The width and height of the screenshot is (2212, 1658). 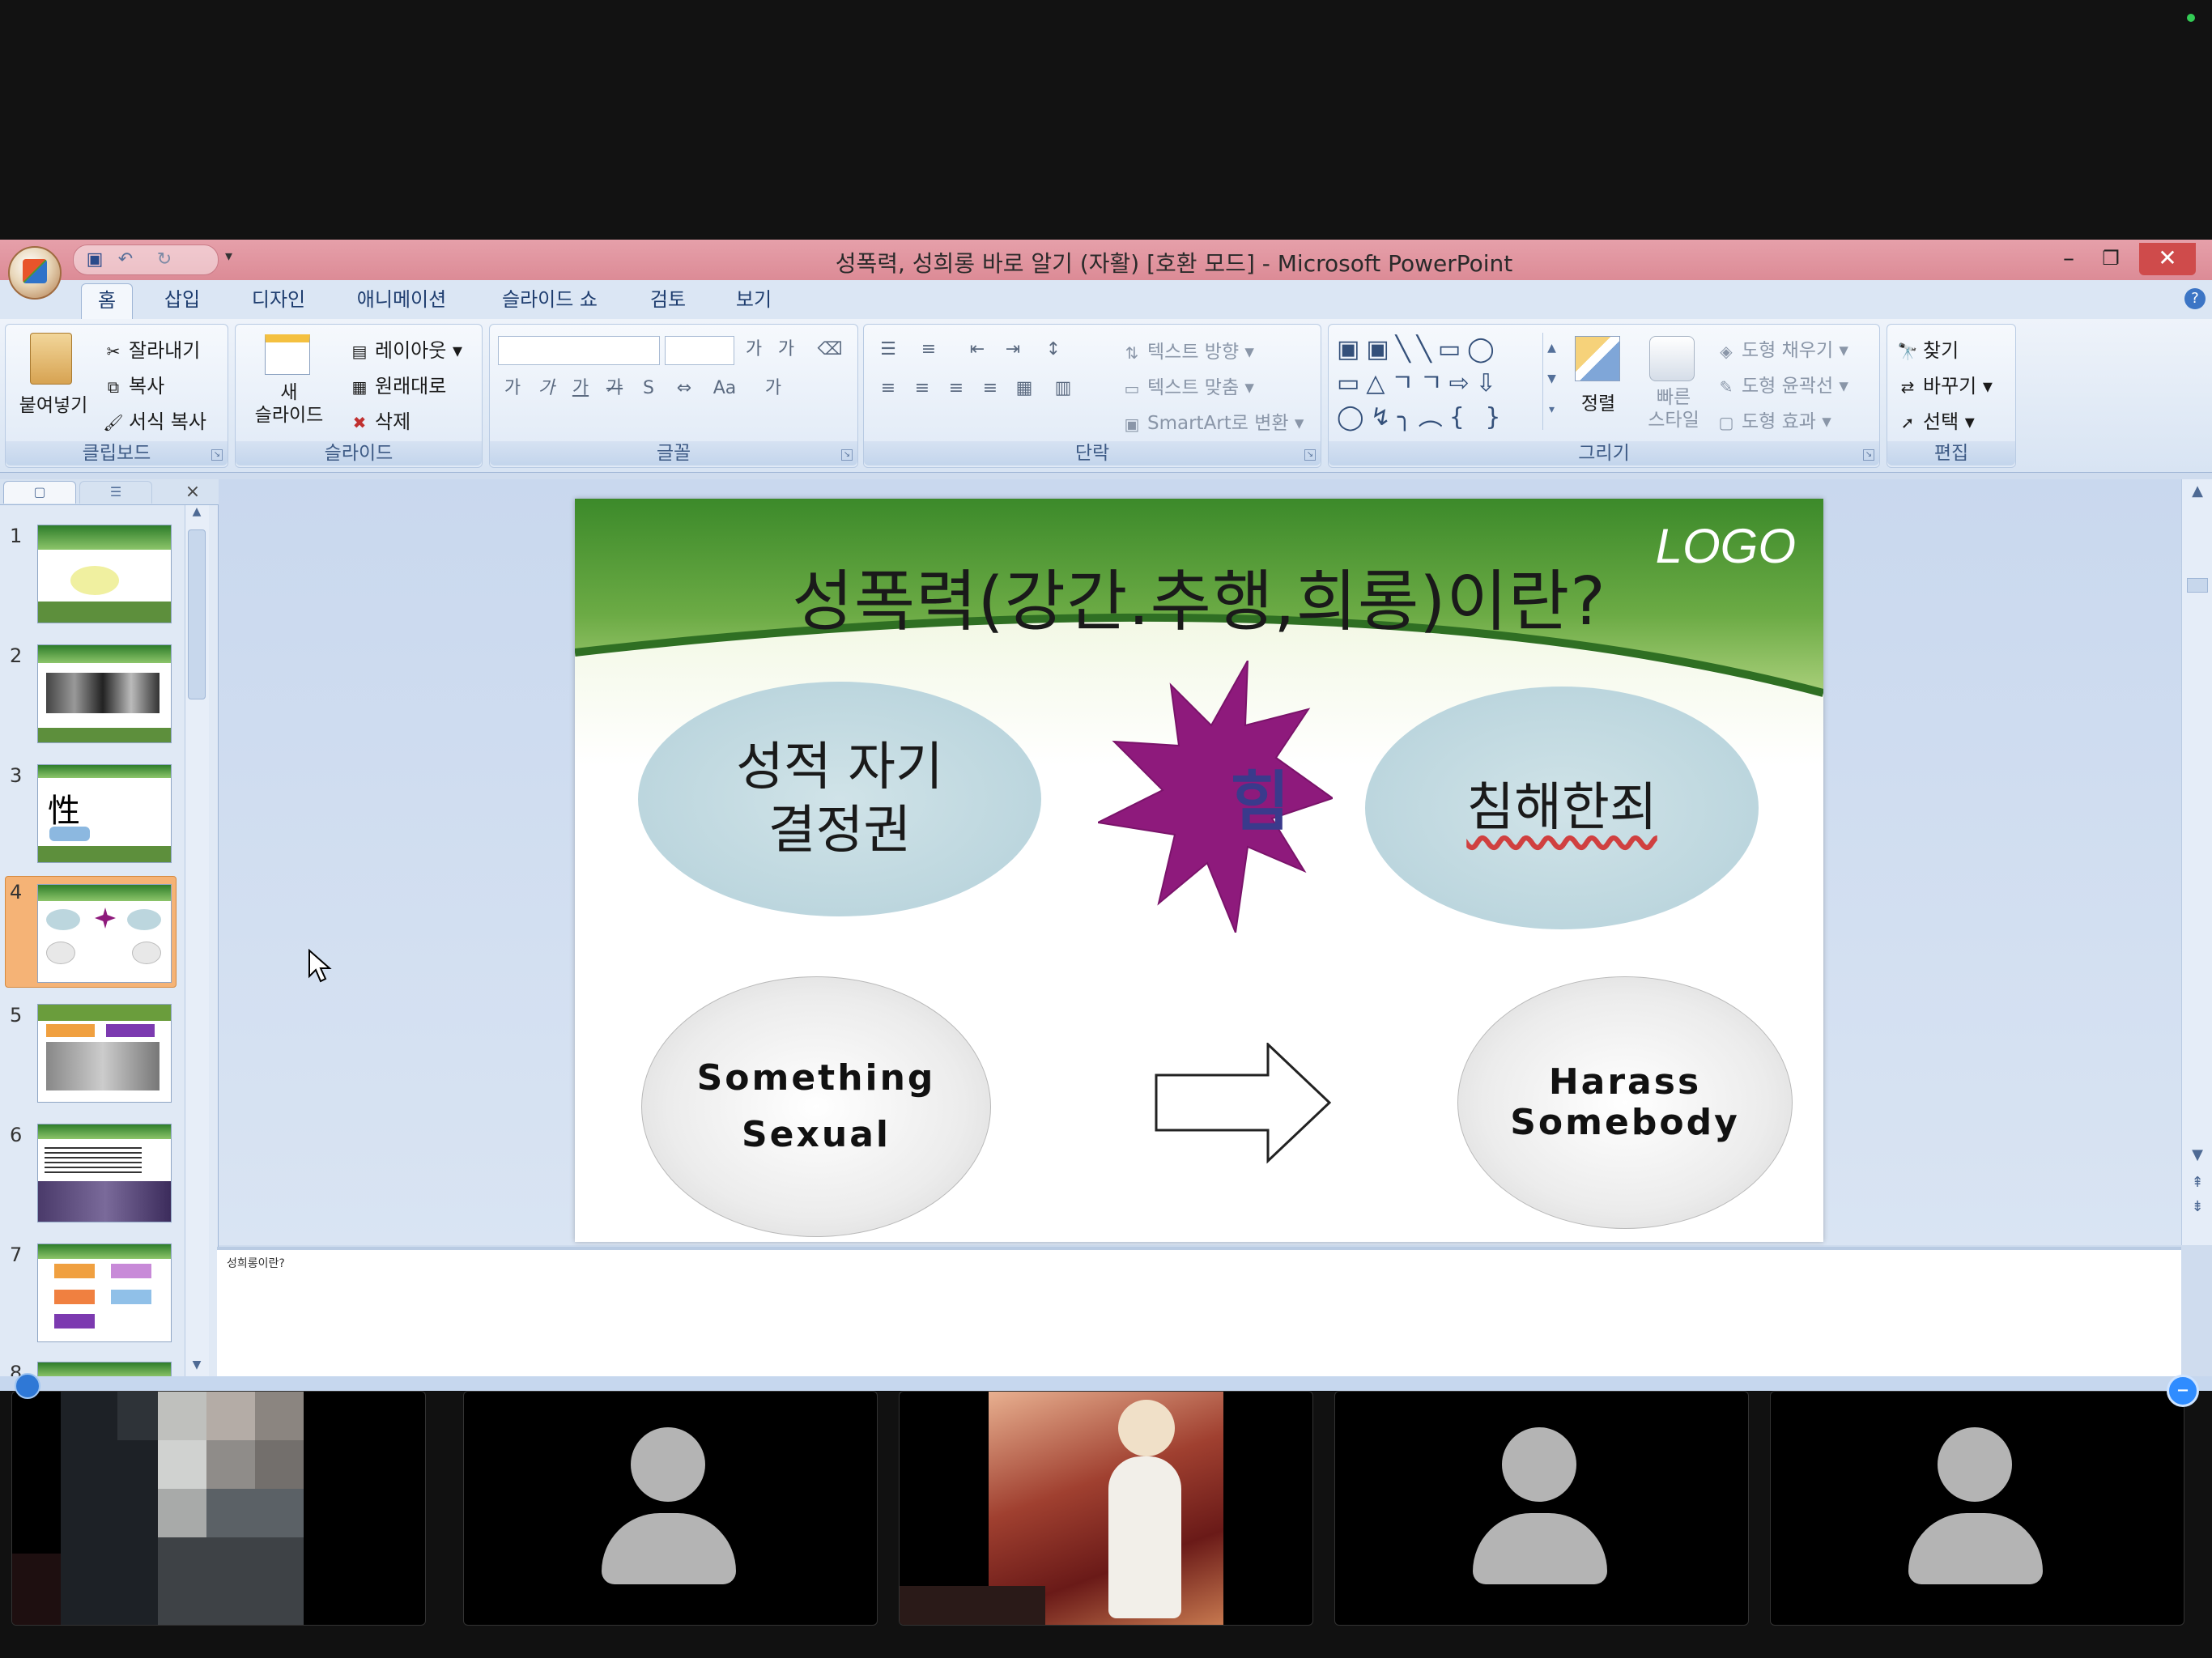 What do you see at coordinates (753, 301) in the screenshot?
I see `tab-view: 보기` at bounding box center [753, 301].